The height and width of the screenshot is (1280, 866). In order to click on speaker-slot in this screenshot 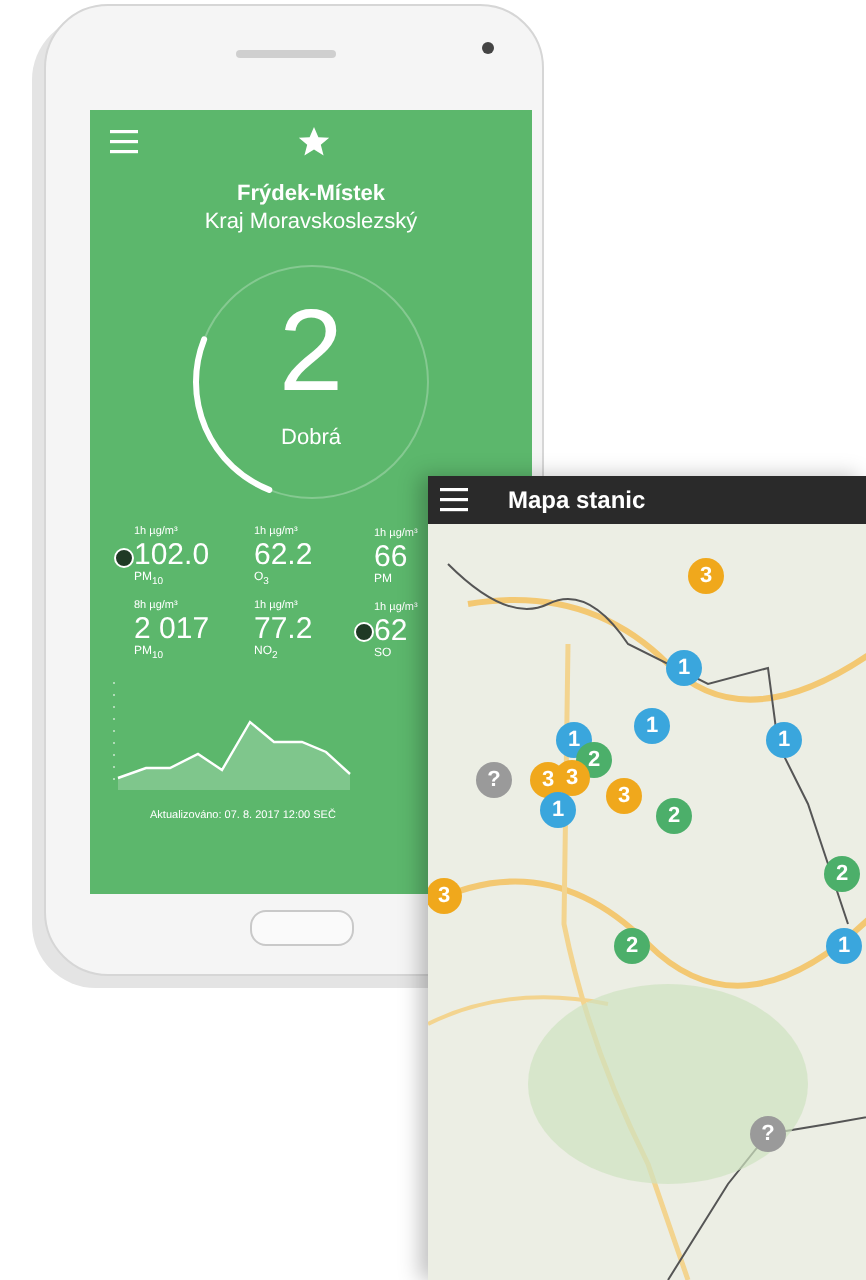, I will do `click(286, 54)`.